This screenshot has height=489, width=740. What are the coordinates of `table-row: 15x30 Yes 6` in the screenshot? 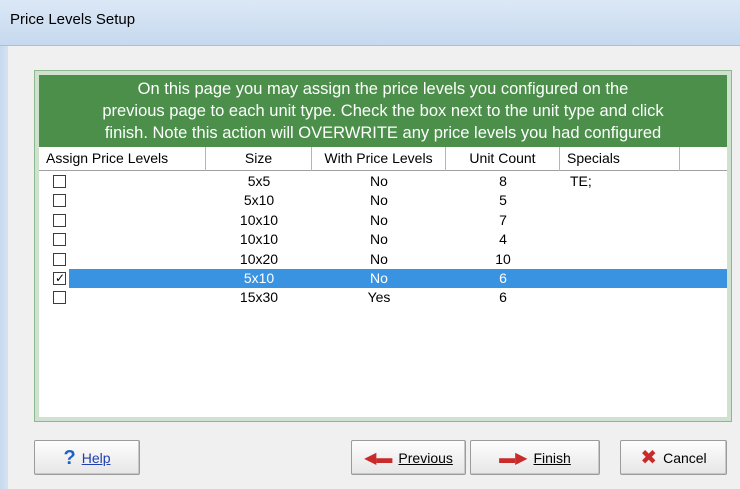 It's located at (383, 297).